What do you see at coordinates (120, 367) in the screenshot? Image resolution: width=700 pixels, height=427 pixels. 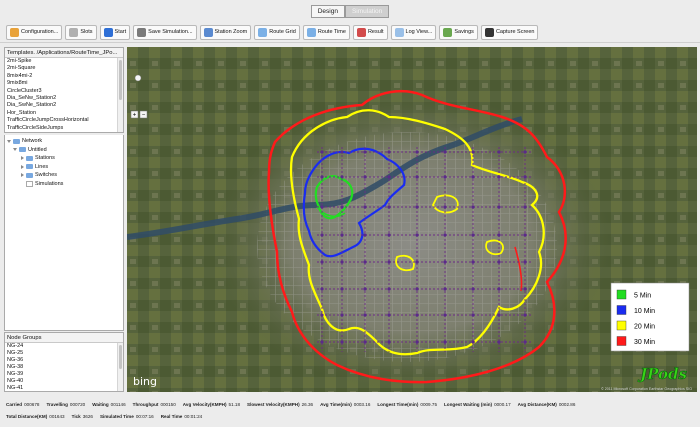 I see `node-groups-scrollbar` at bounding box center [120, 367].